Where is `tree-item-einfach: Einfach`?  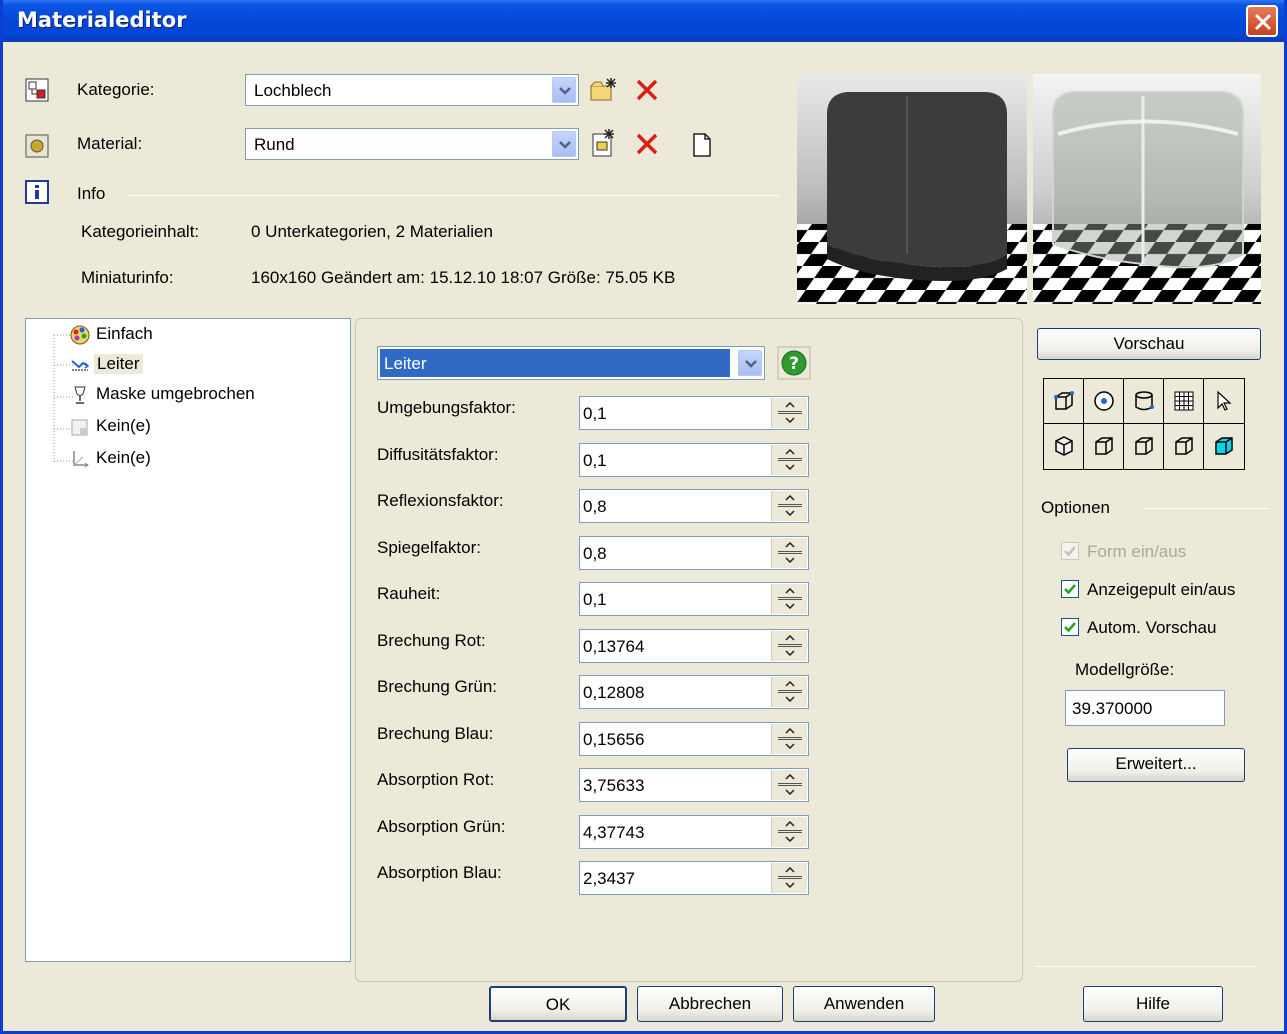 tree-item-einfach: Einfach is located at coordinates (129, 336).